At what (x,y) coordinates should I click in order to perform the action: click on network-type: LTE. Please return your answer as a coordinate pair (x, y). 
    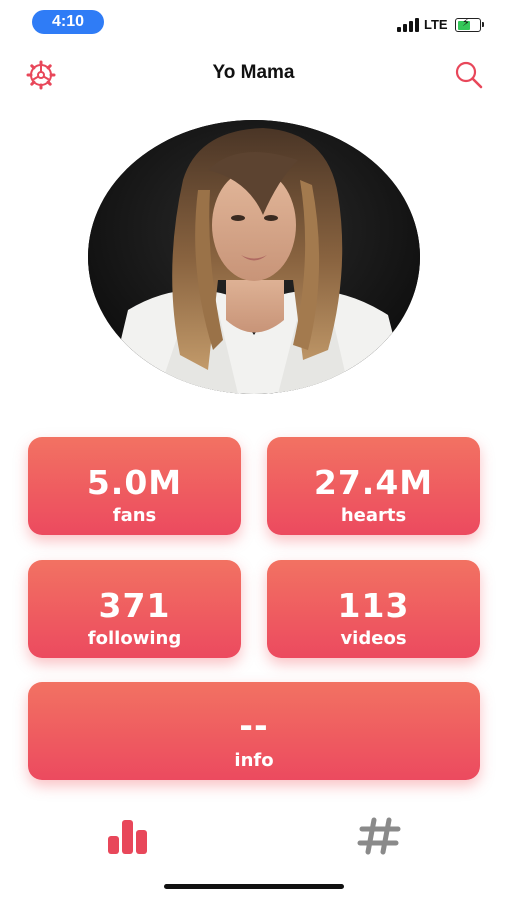
    Looking at the image, I should click on (436, 24).